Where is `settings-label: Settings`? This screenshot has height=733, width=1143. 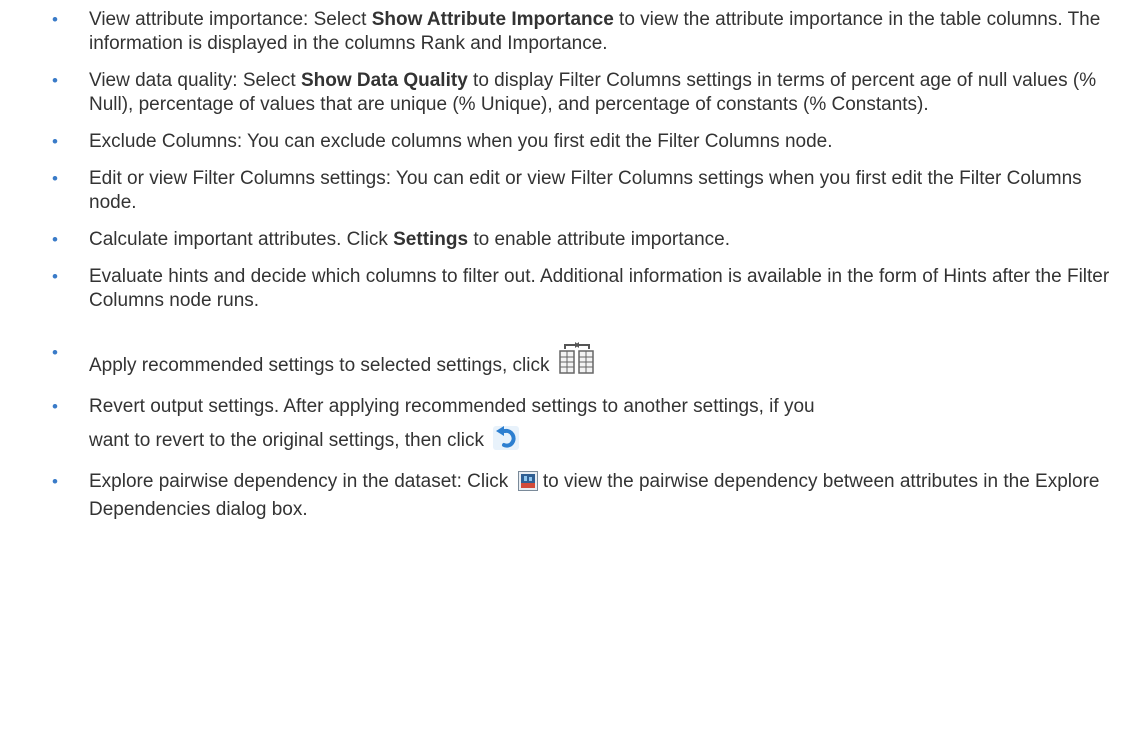 settings-label: Settings is located at coordinates (431, 239).